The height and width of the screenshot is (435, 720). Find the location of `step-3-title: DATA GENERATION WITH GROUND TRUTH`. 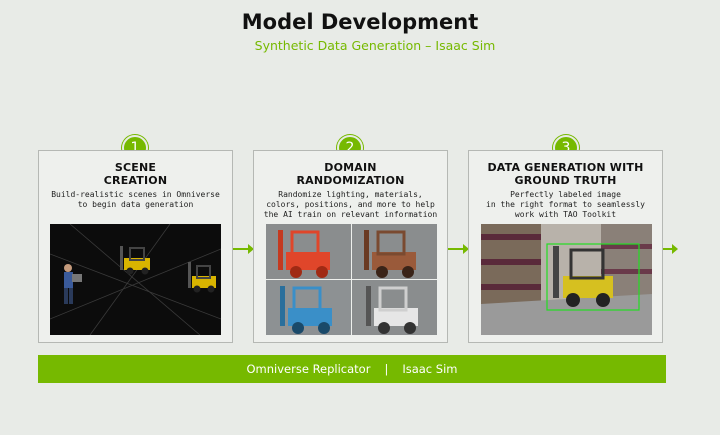

step-3-title: DATA GENERATION WITH GROUND TRUTH is located at coordinates (565, 174).